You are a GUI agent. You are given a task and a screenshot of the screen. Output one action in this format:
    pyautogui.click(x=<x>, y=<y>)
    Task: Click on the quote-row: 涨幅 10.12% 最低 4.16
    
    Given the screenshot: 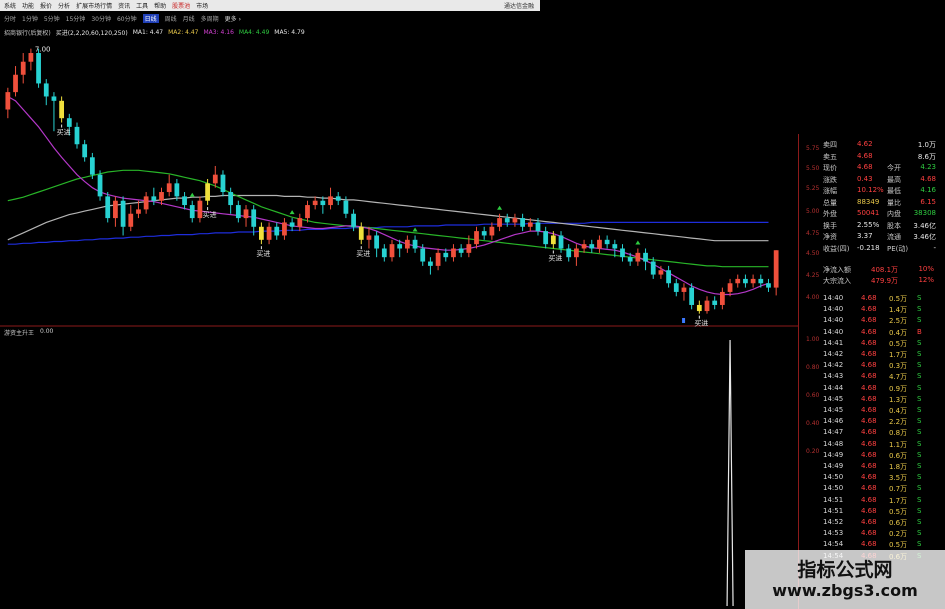 What is the action you would take?
    pyautogui.click(x=872, y=191)
    